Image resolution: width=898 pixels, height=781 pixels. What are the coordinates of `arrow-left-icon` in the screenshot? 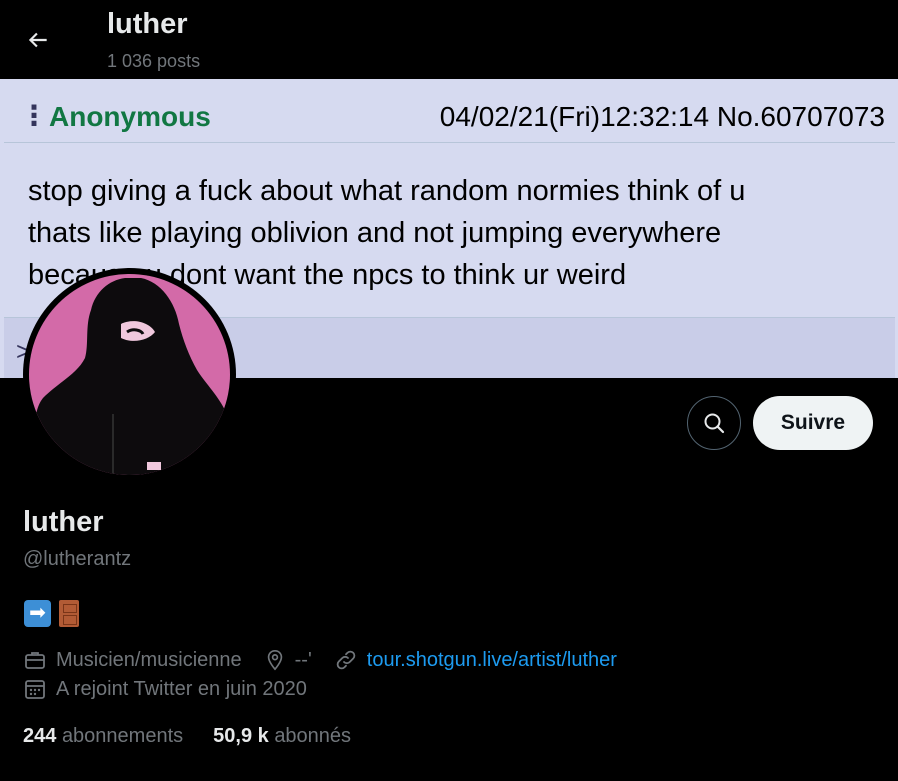 It's located at (37, 40).